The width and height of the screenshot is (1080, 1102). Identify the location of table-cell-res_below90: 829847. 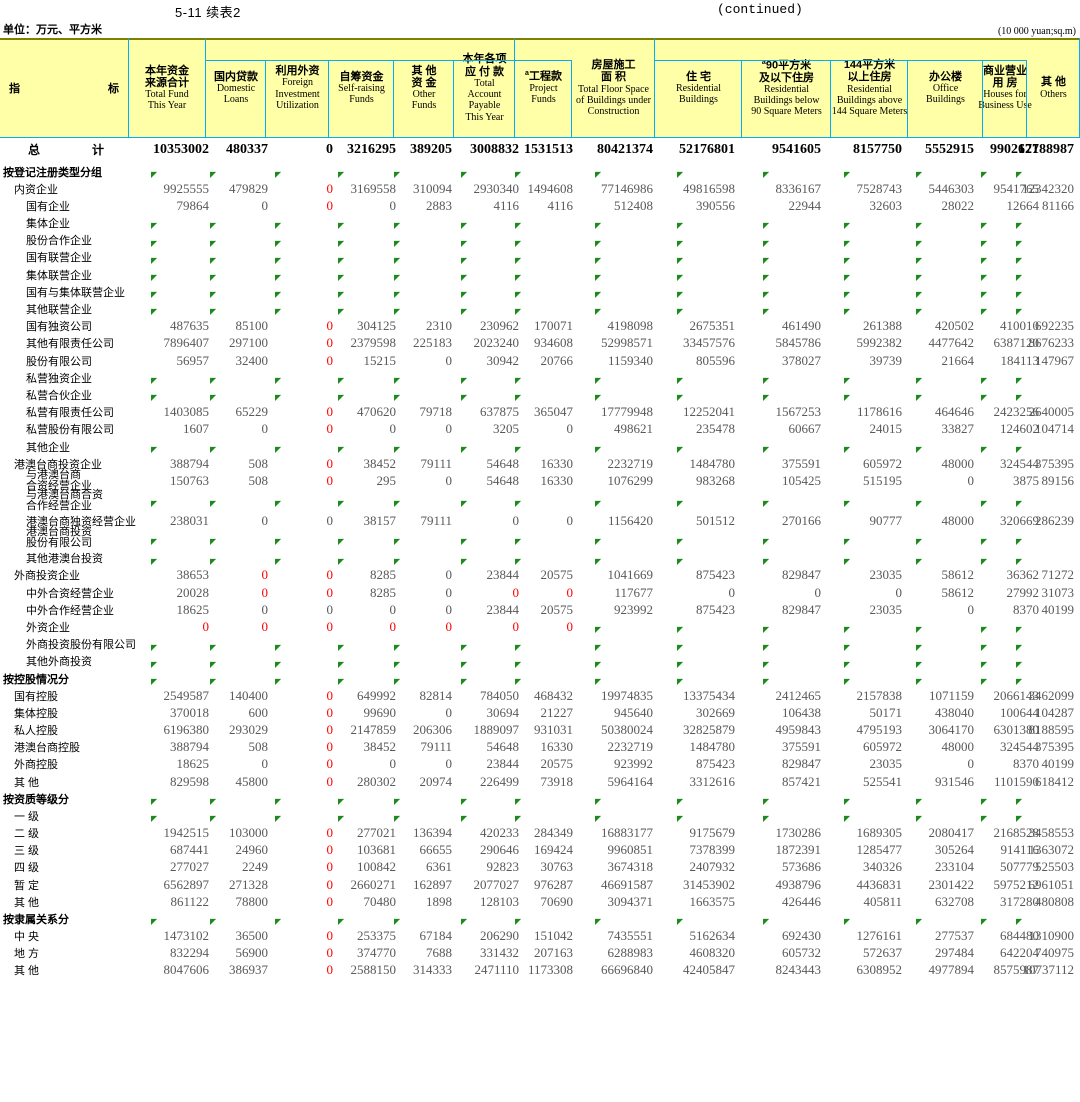
(801, 575).